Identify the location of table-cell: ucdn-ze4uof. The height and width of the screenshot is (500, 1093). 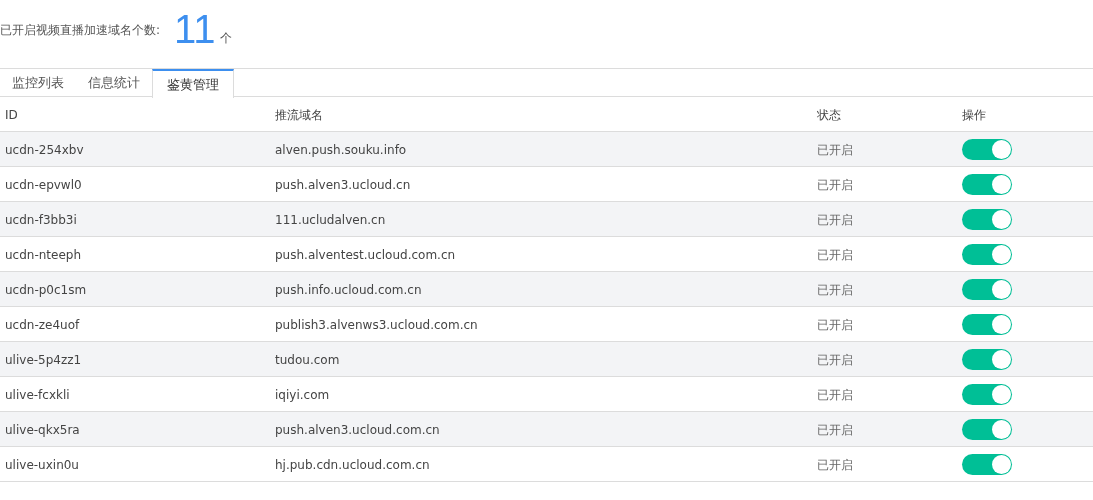
(42, 325).